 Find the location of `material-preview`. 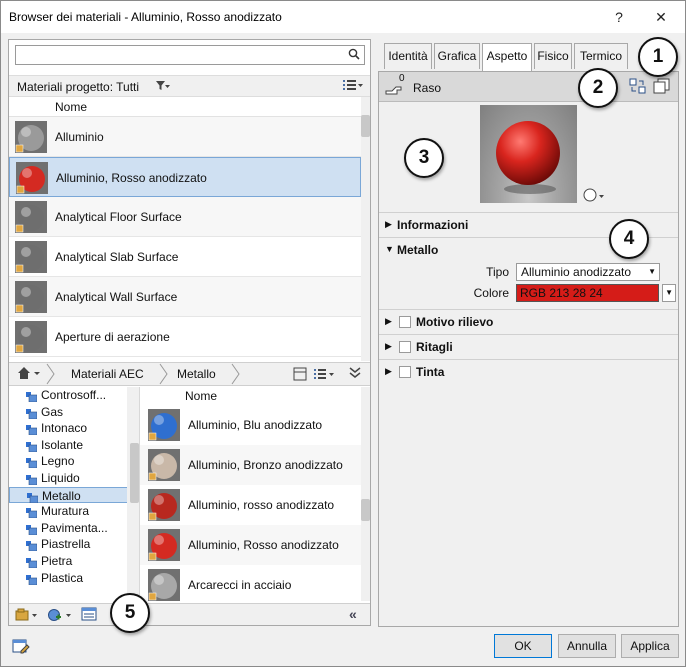

material-preview is located at coordinates (528, 154).